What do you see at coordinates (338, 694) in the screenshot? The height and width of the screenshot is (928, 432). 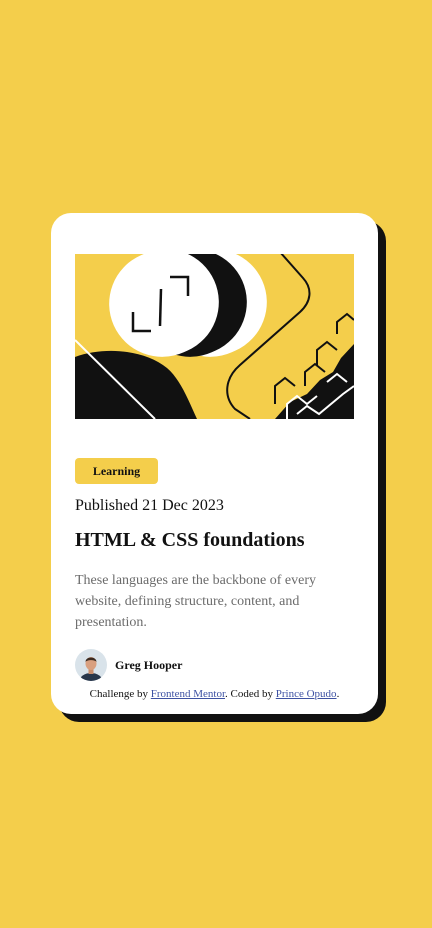 I see `attribution-suffix: .` at bounding box center [338, 694].